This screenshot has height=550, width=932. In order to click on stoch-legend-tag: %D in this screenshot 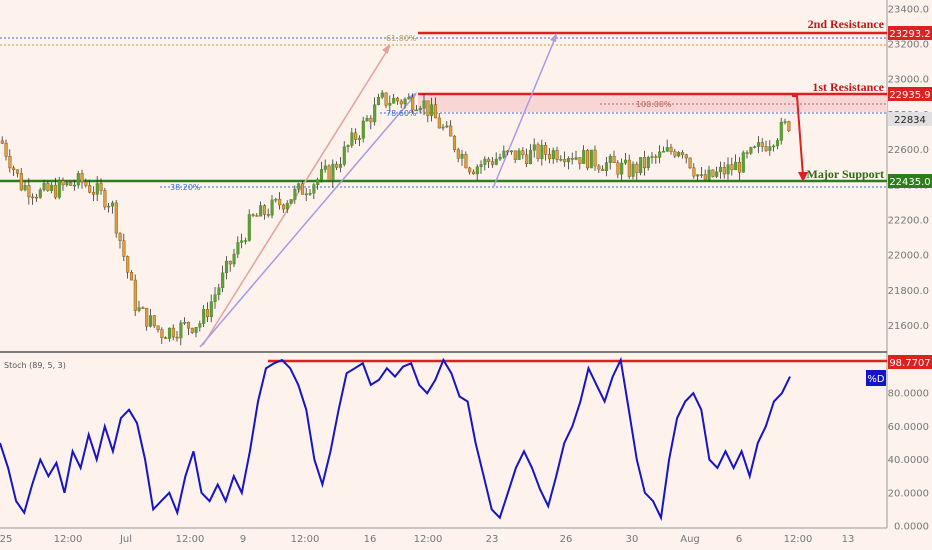, I will do `click(876, 379)`.